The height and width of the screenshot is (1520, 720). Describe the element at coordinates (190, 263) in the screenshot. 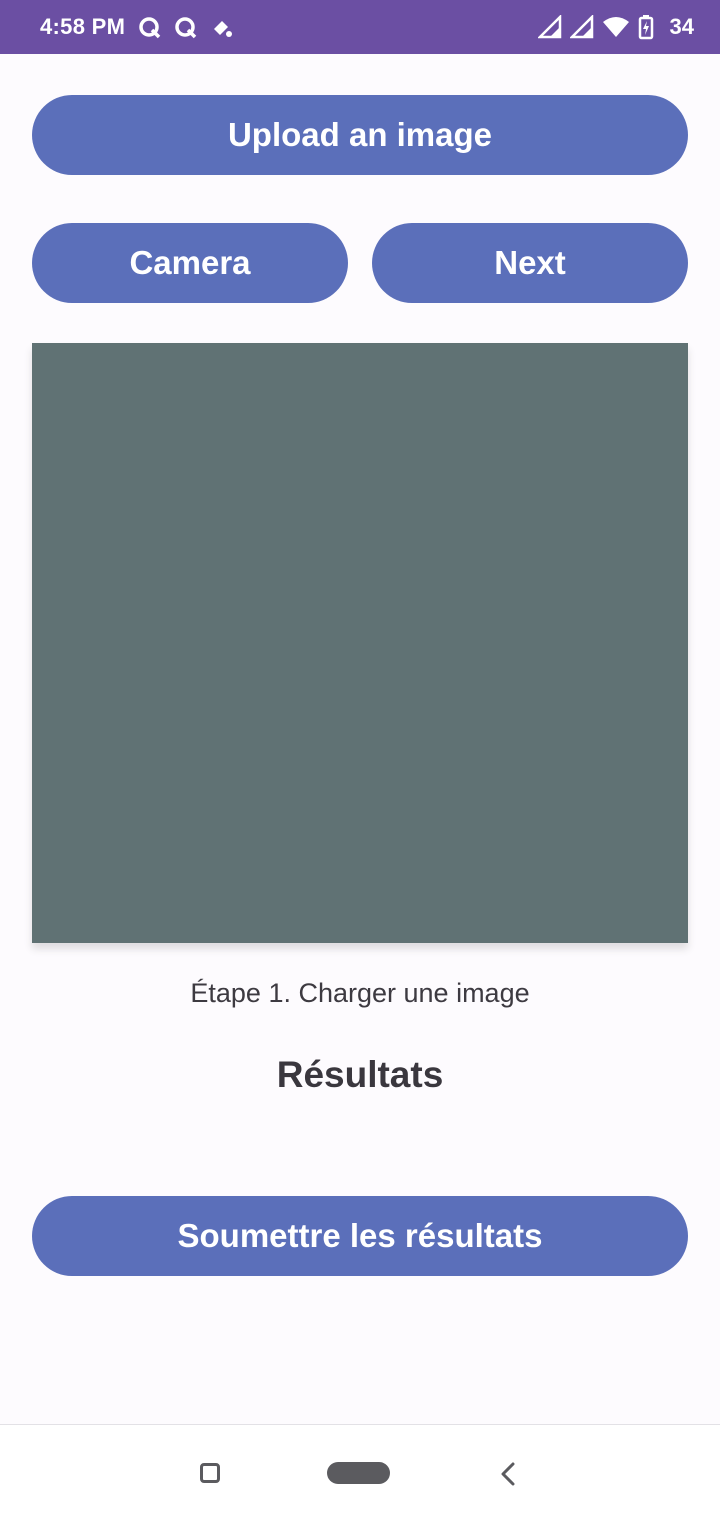

I see `camera-button: Camera` at that location.